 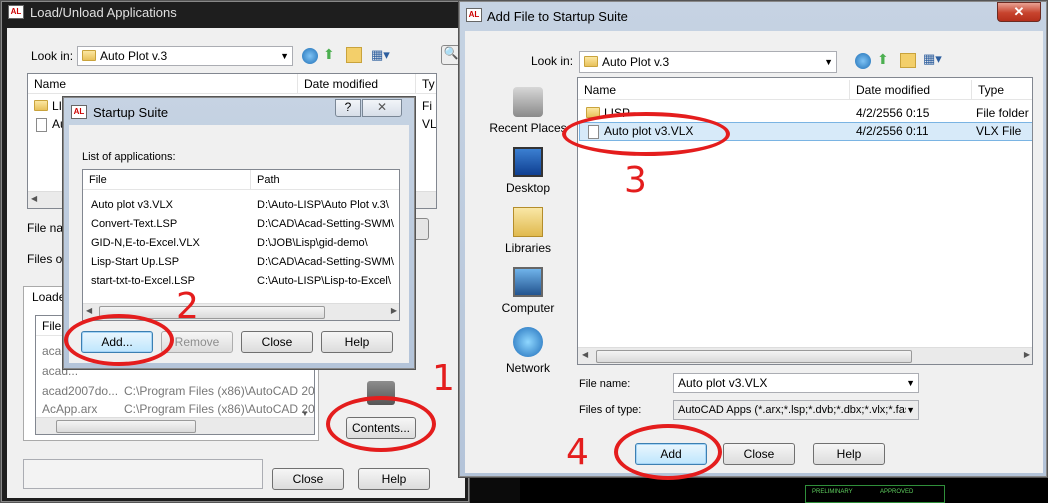 What do you see at coordinates (167, 180) in the screenshot?
I see `column-header-file: File` at bounding box center [167, 180].